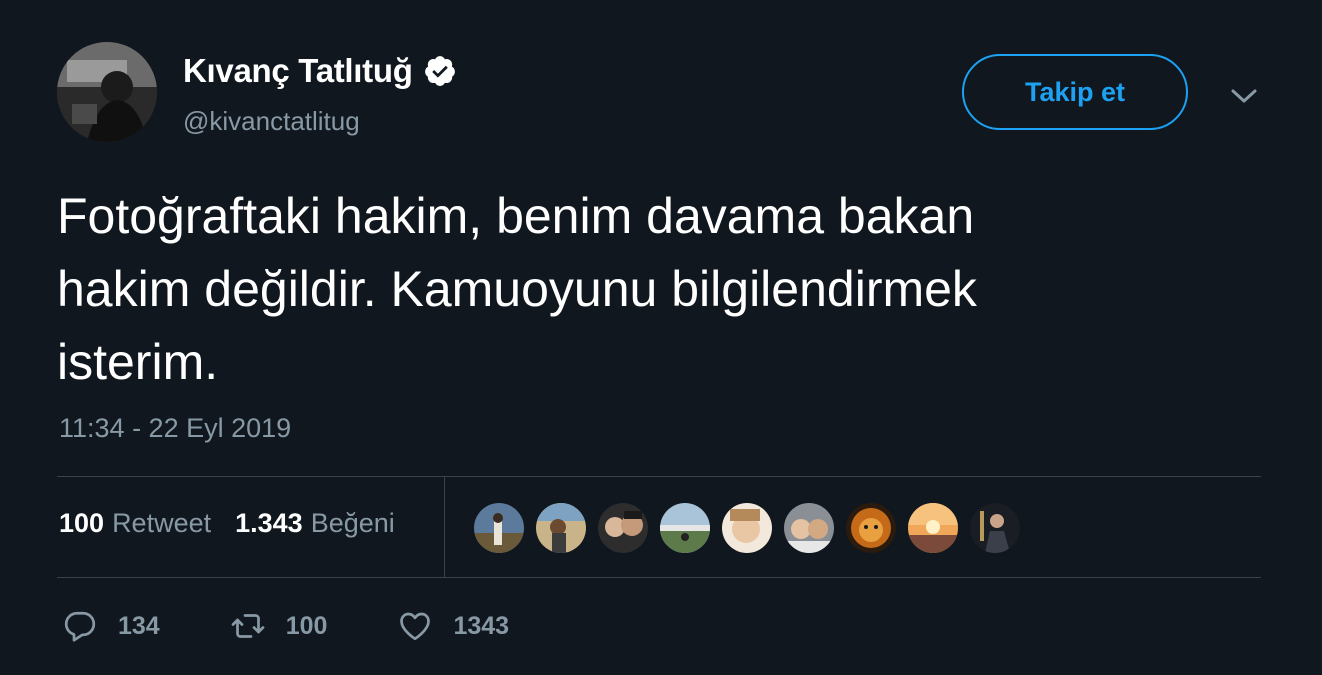  Describe the element at coordinates (138, 362) in the screenshot. I see `tweet-text-line: isterim.` at that location.